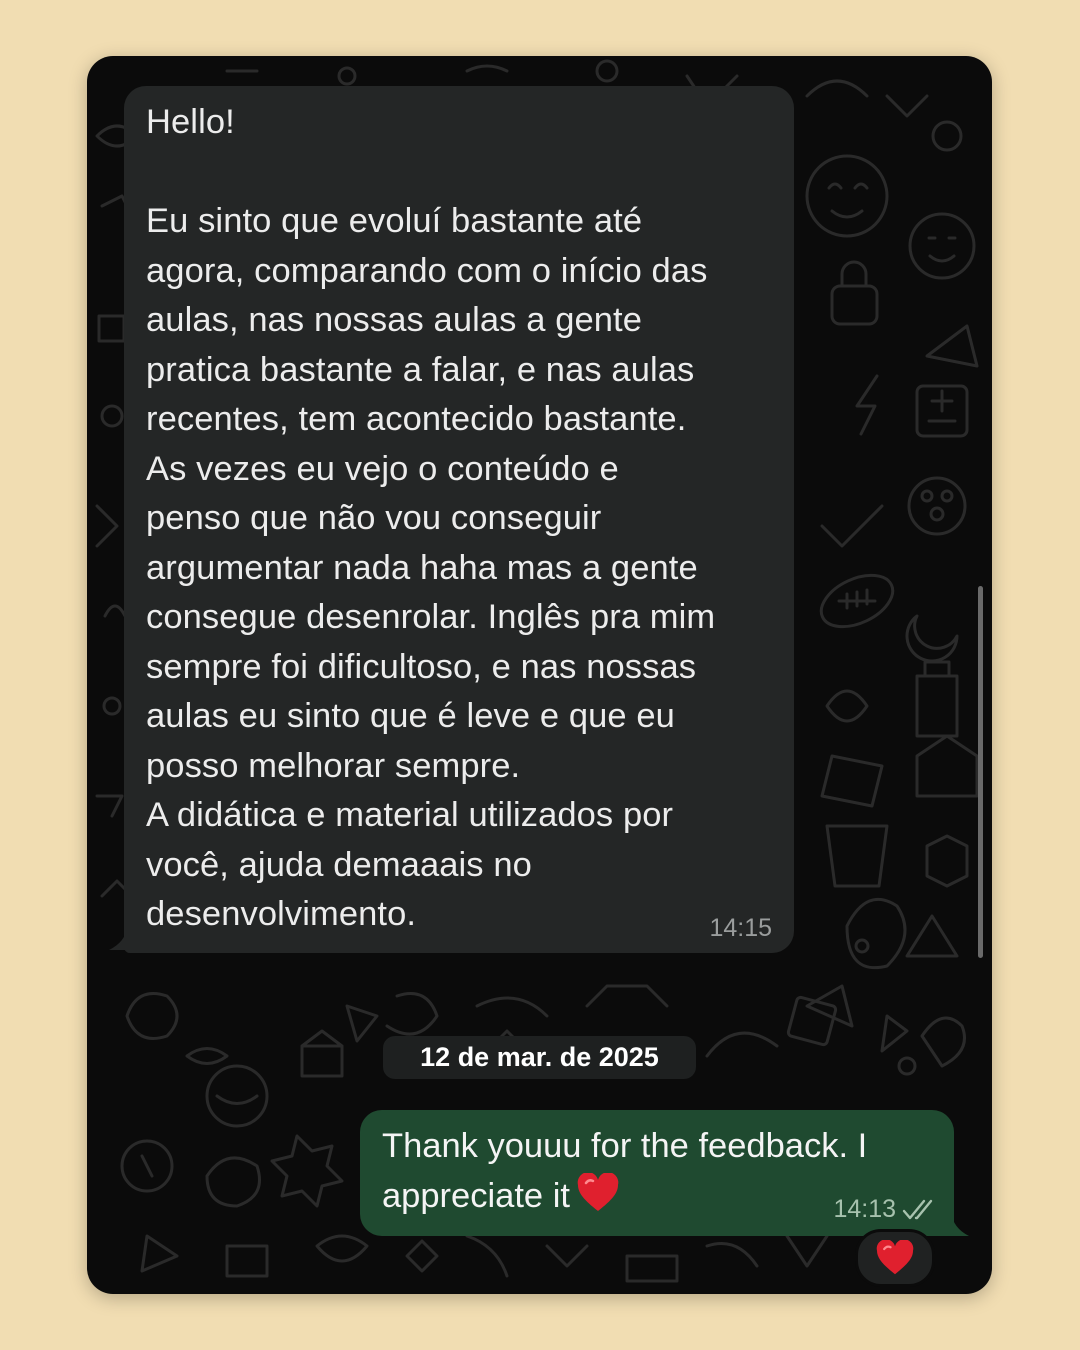 This screenshot has width=1080, height=1350. I want to click on outgoing-message-meta: 14:13, so click(884, 1209).